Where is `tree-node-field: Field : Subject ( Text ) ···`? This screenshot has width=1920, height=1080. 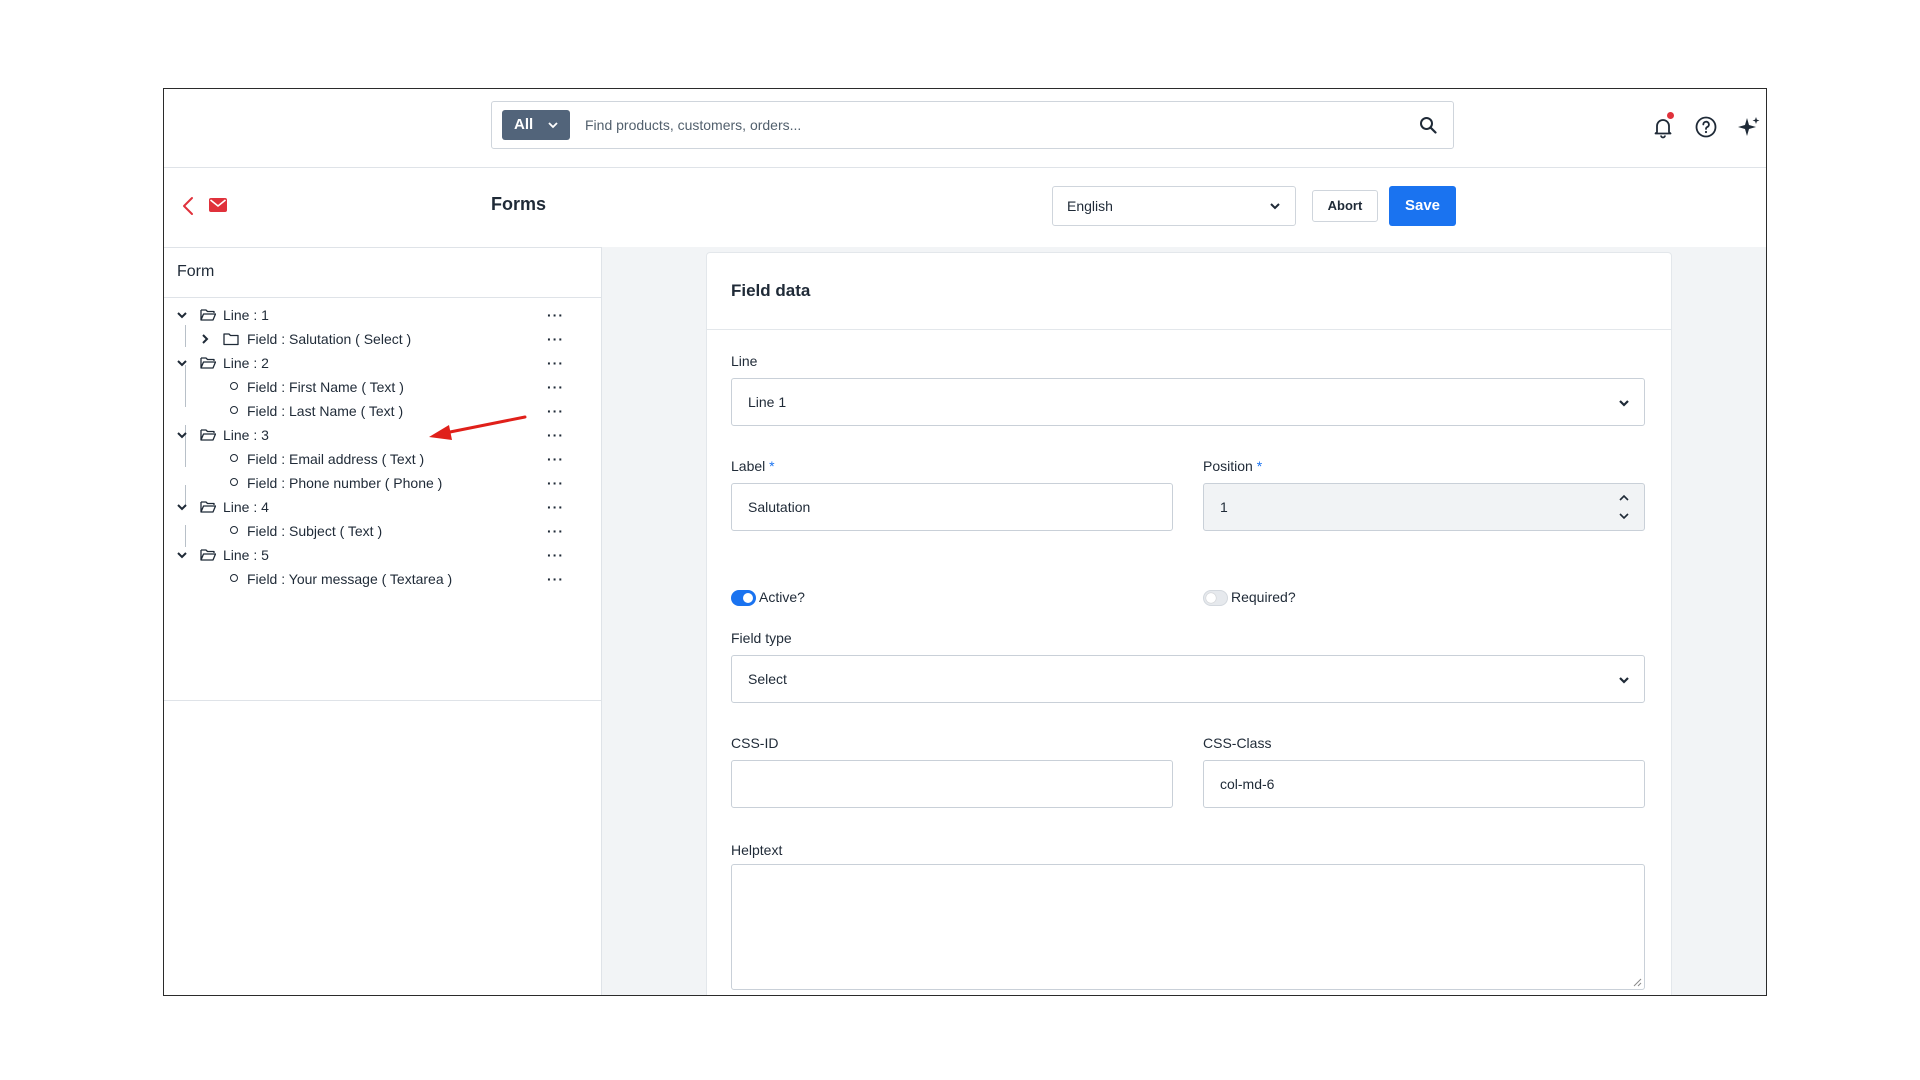 tree-node-field: Field : Subject ( Text ) ··· is located at coordinates (382, 531).